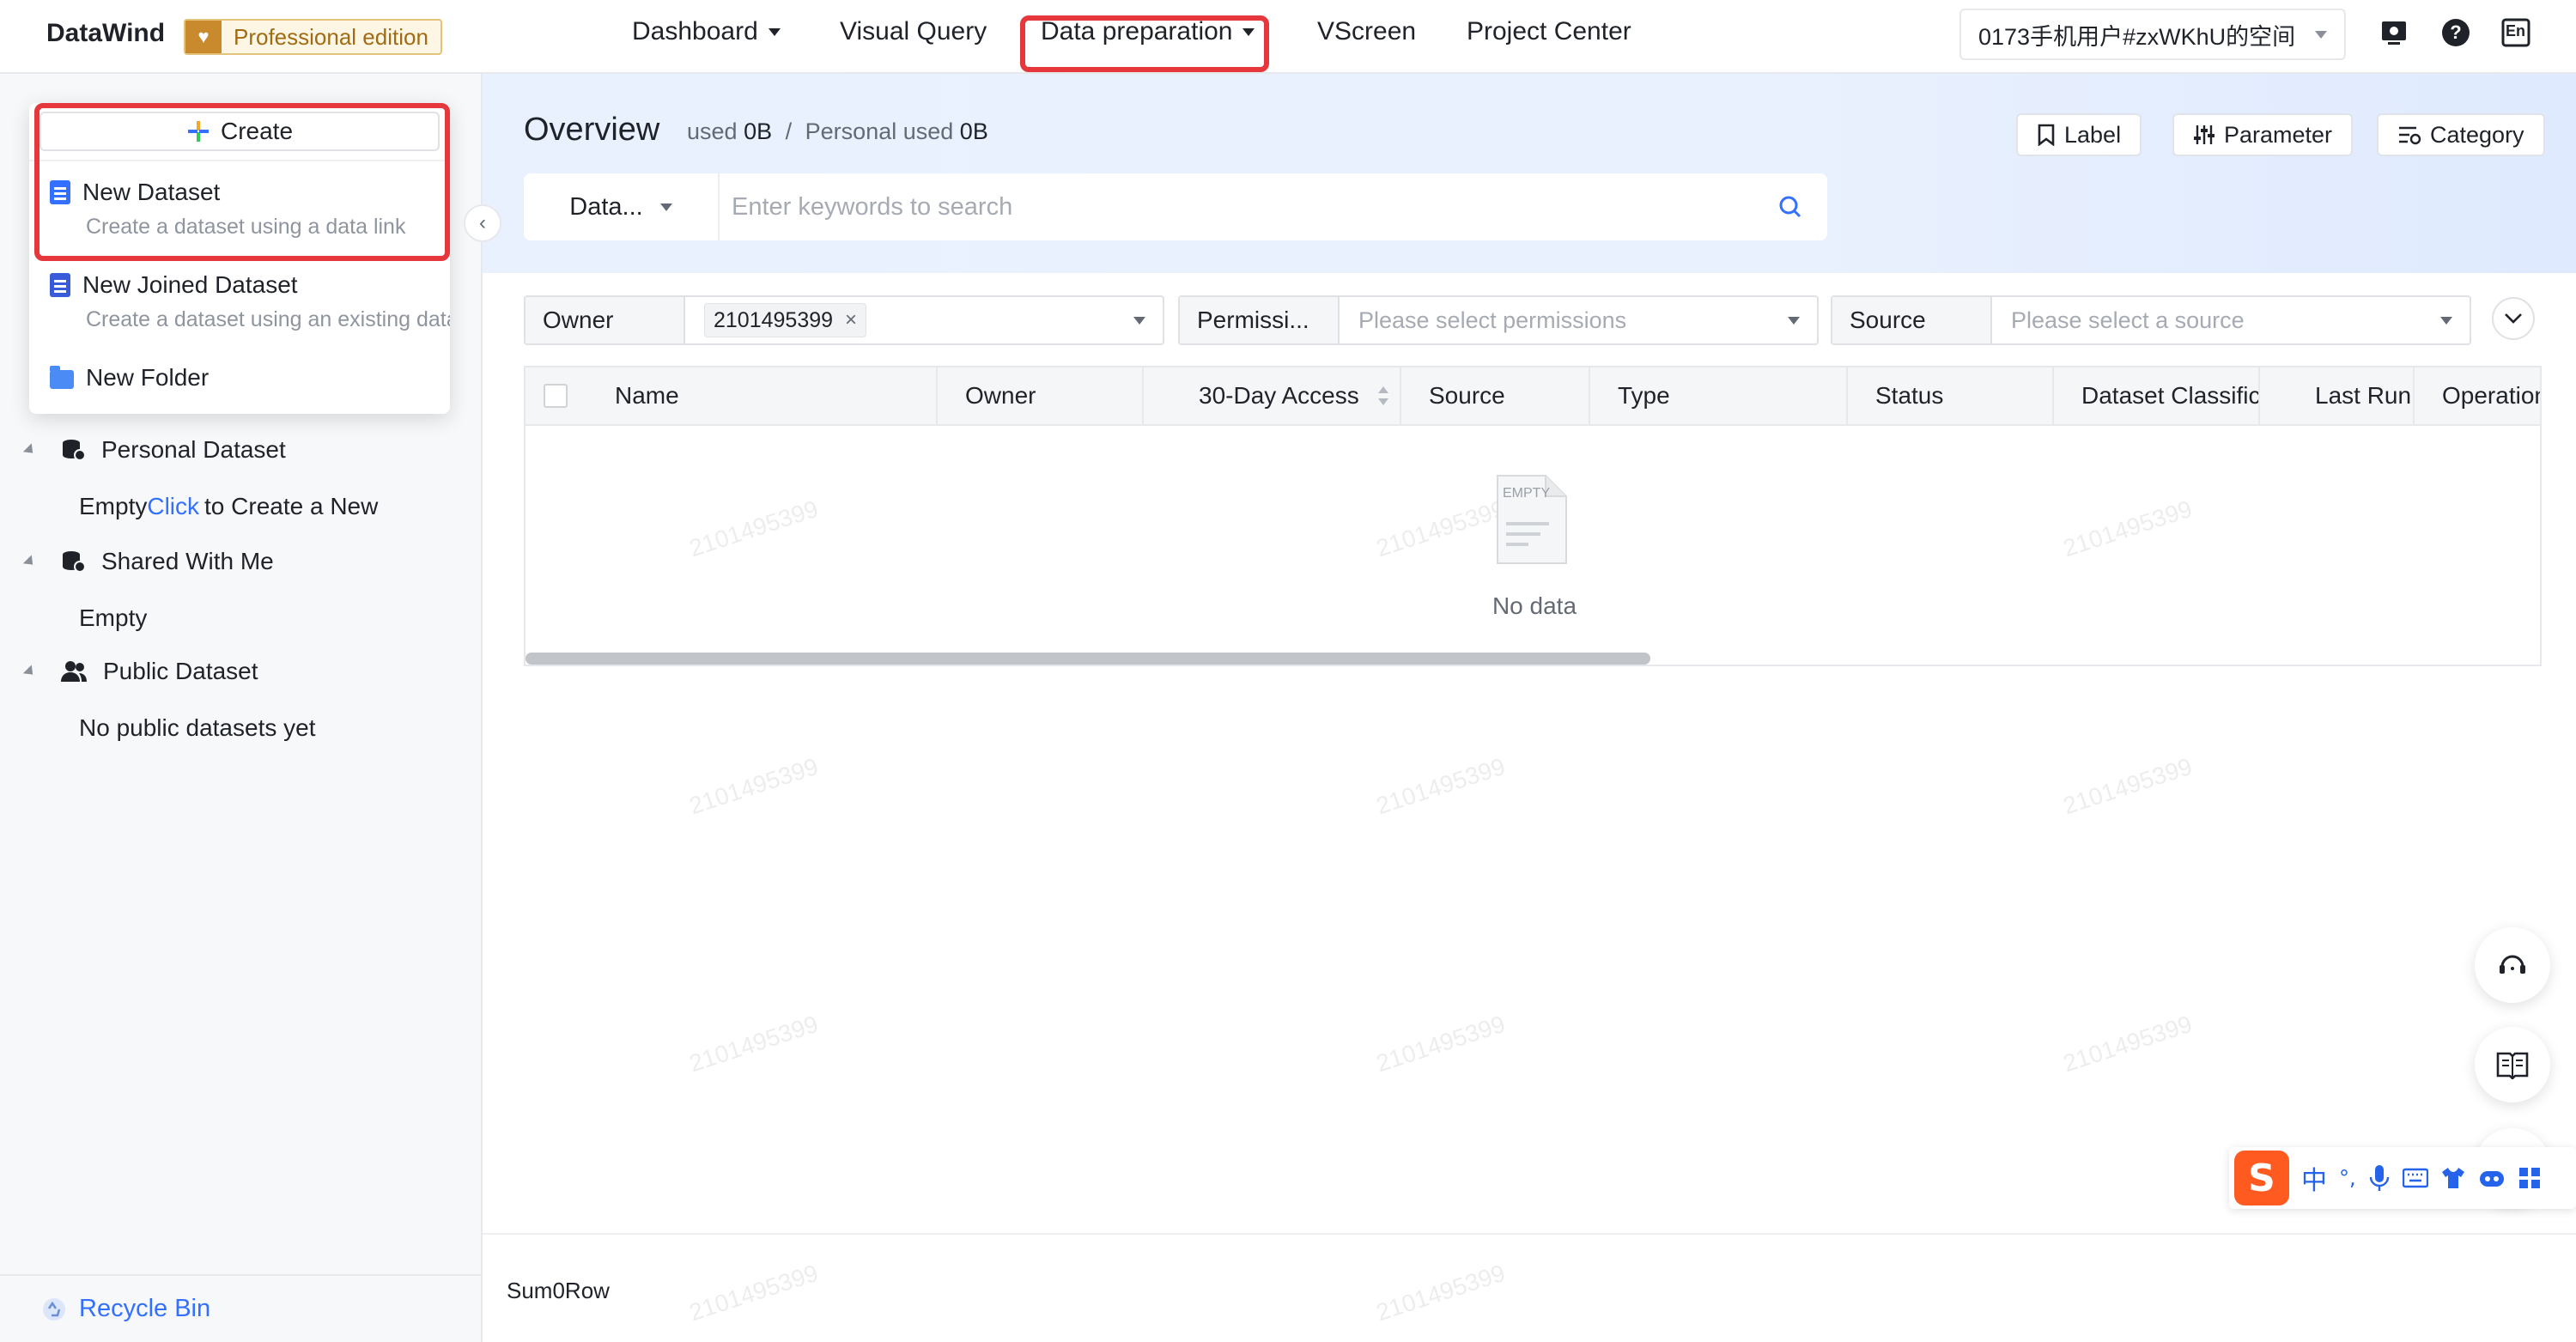 The image size is (2576, 1342). I want to click on personal-used-value: 0B, so click(973, 131).